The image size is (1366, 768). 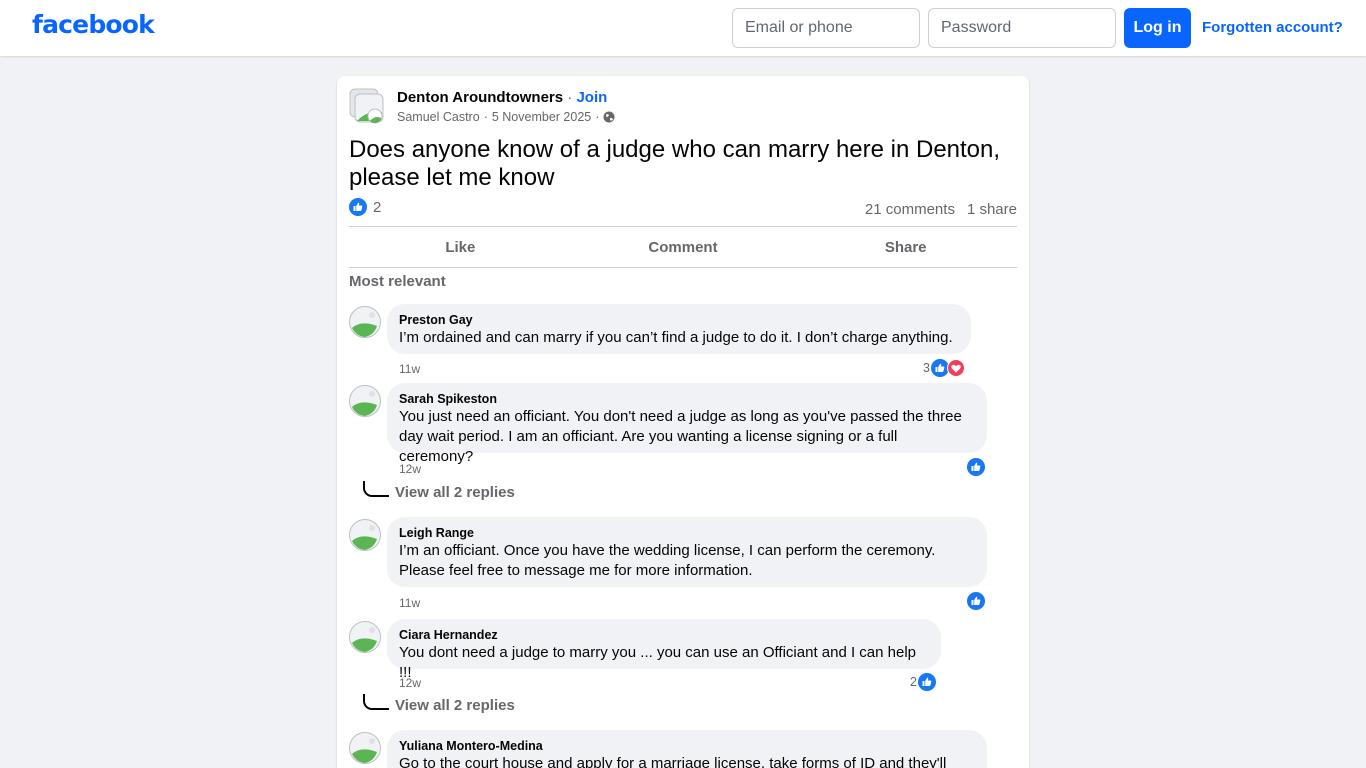 I want to click on divider, so click(x=683, y=267).